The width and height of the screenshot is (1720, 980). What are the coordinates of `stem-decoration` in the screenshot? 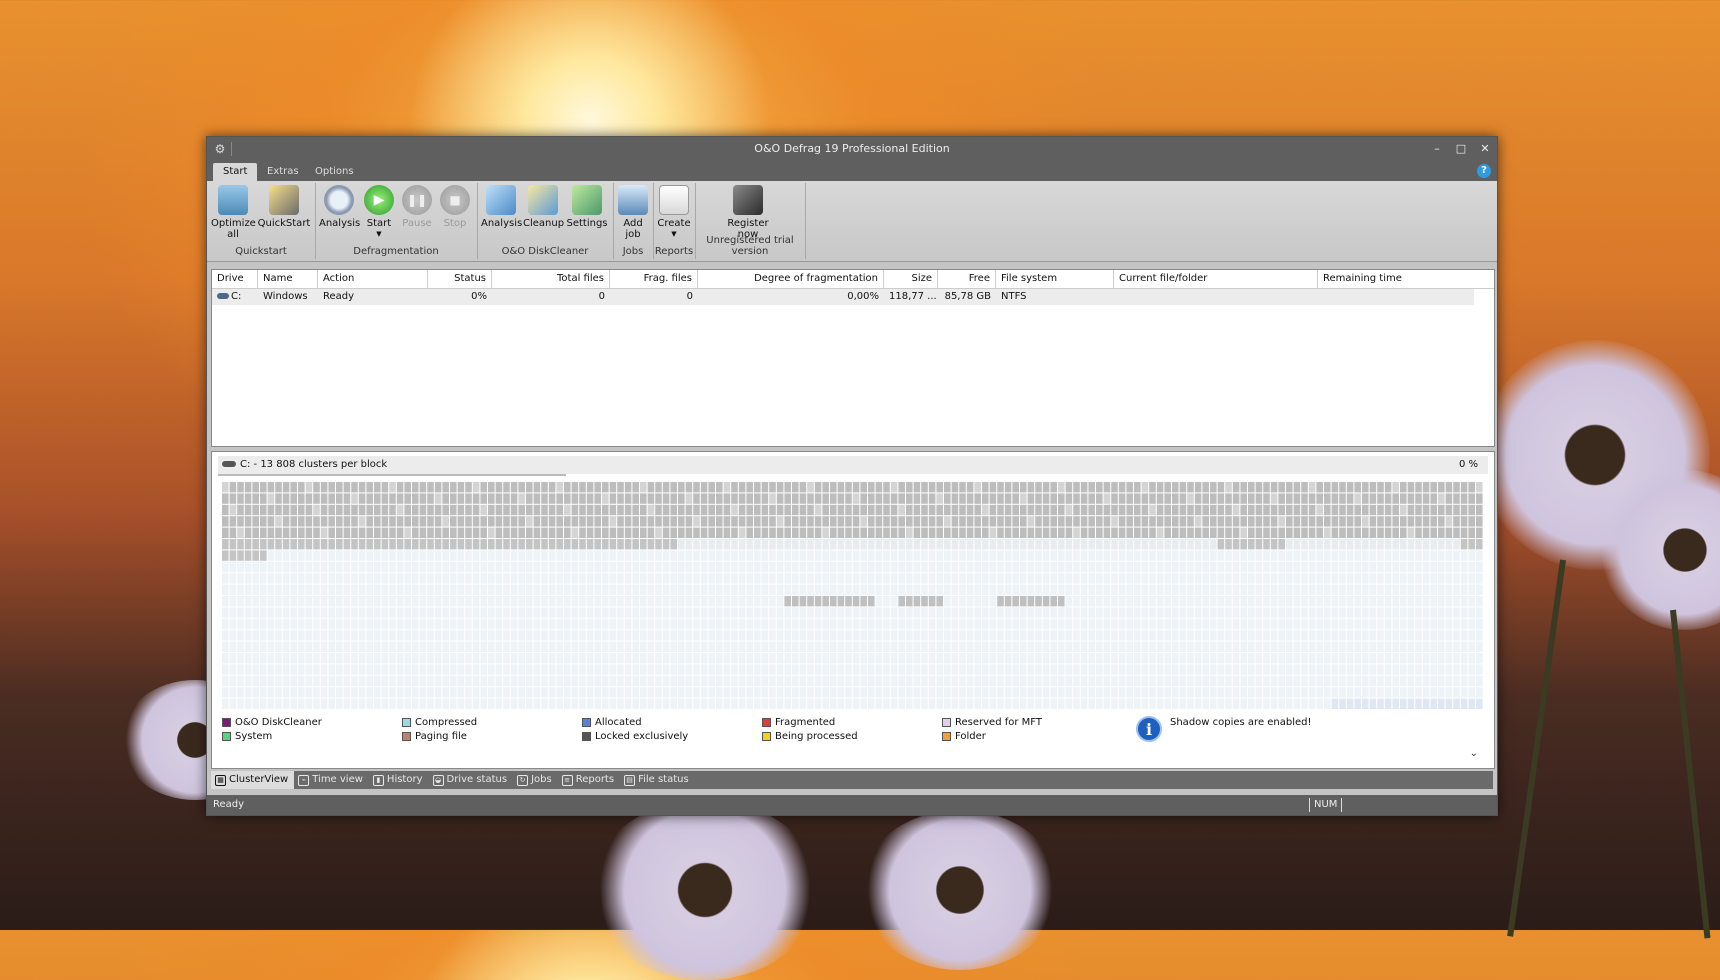 It's located at (1690, 774).